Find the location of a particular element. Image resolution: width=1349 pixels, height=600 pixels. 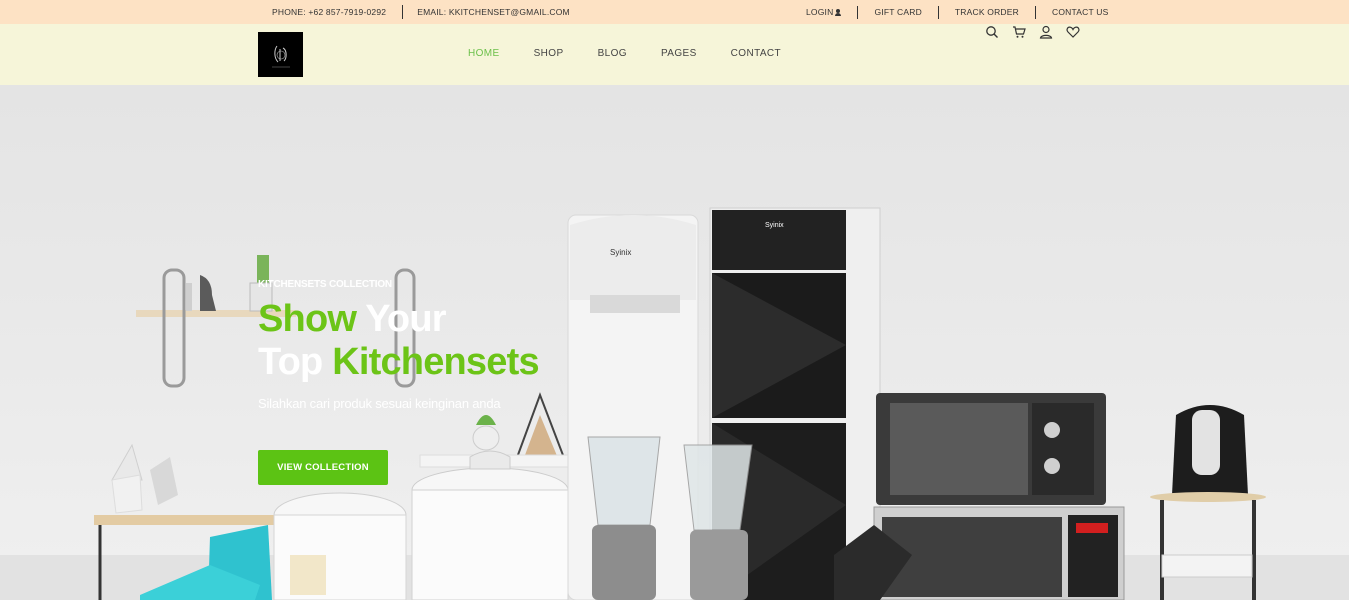

track-order-link: TRACK ORDER is located at coordinates (987, 12).